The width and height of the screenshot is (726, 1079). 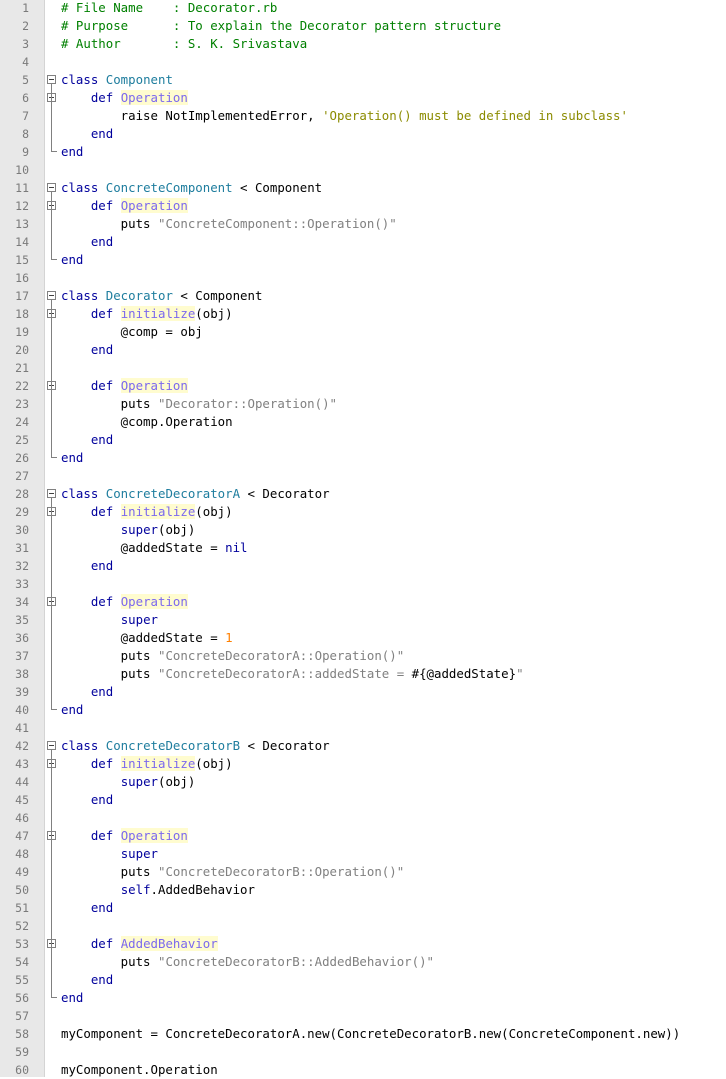 I want to click on code-line: 42 class ConcreteDecoratorB < Decorator, so click(x=363, y=746).